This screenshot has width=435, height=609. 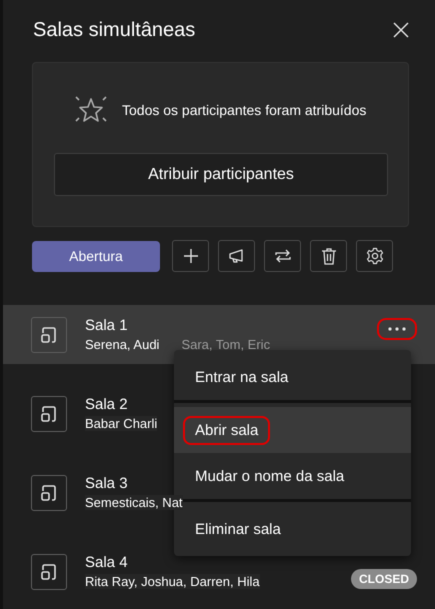 What do you see at coordinates (106, 404) in the screenshot?
I see `room-name: Sala 2` at bounding box center [106, 404].